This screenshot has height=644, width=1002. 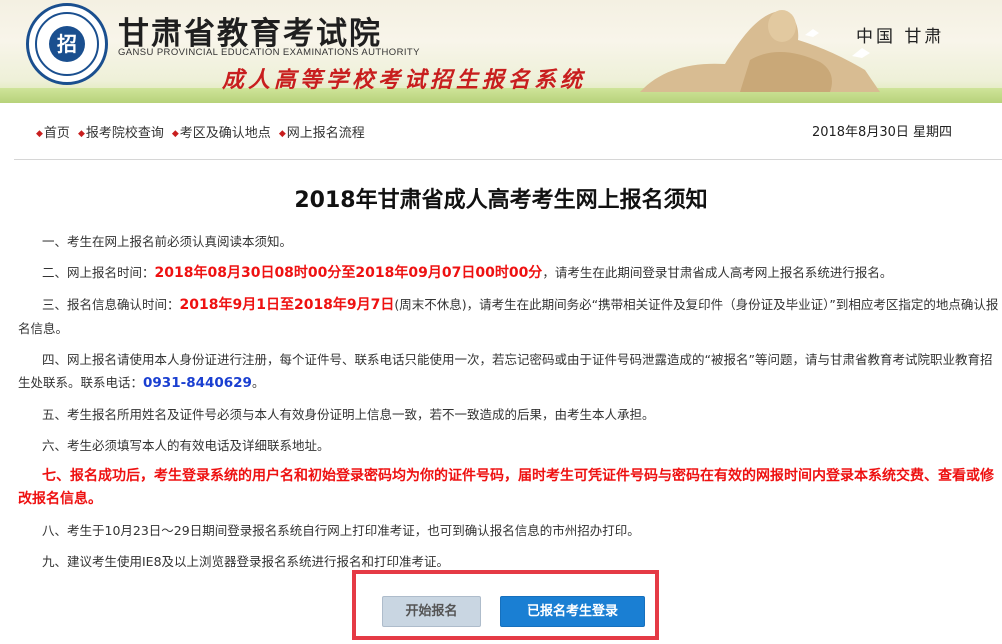 What do you see at coordinates (186, 445) in the screenshot?
I see `notice-item-6: 六、考生必须填写本人的有效电话及详细联系地址。` at bounding box center [186, 445].